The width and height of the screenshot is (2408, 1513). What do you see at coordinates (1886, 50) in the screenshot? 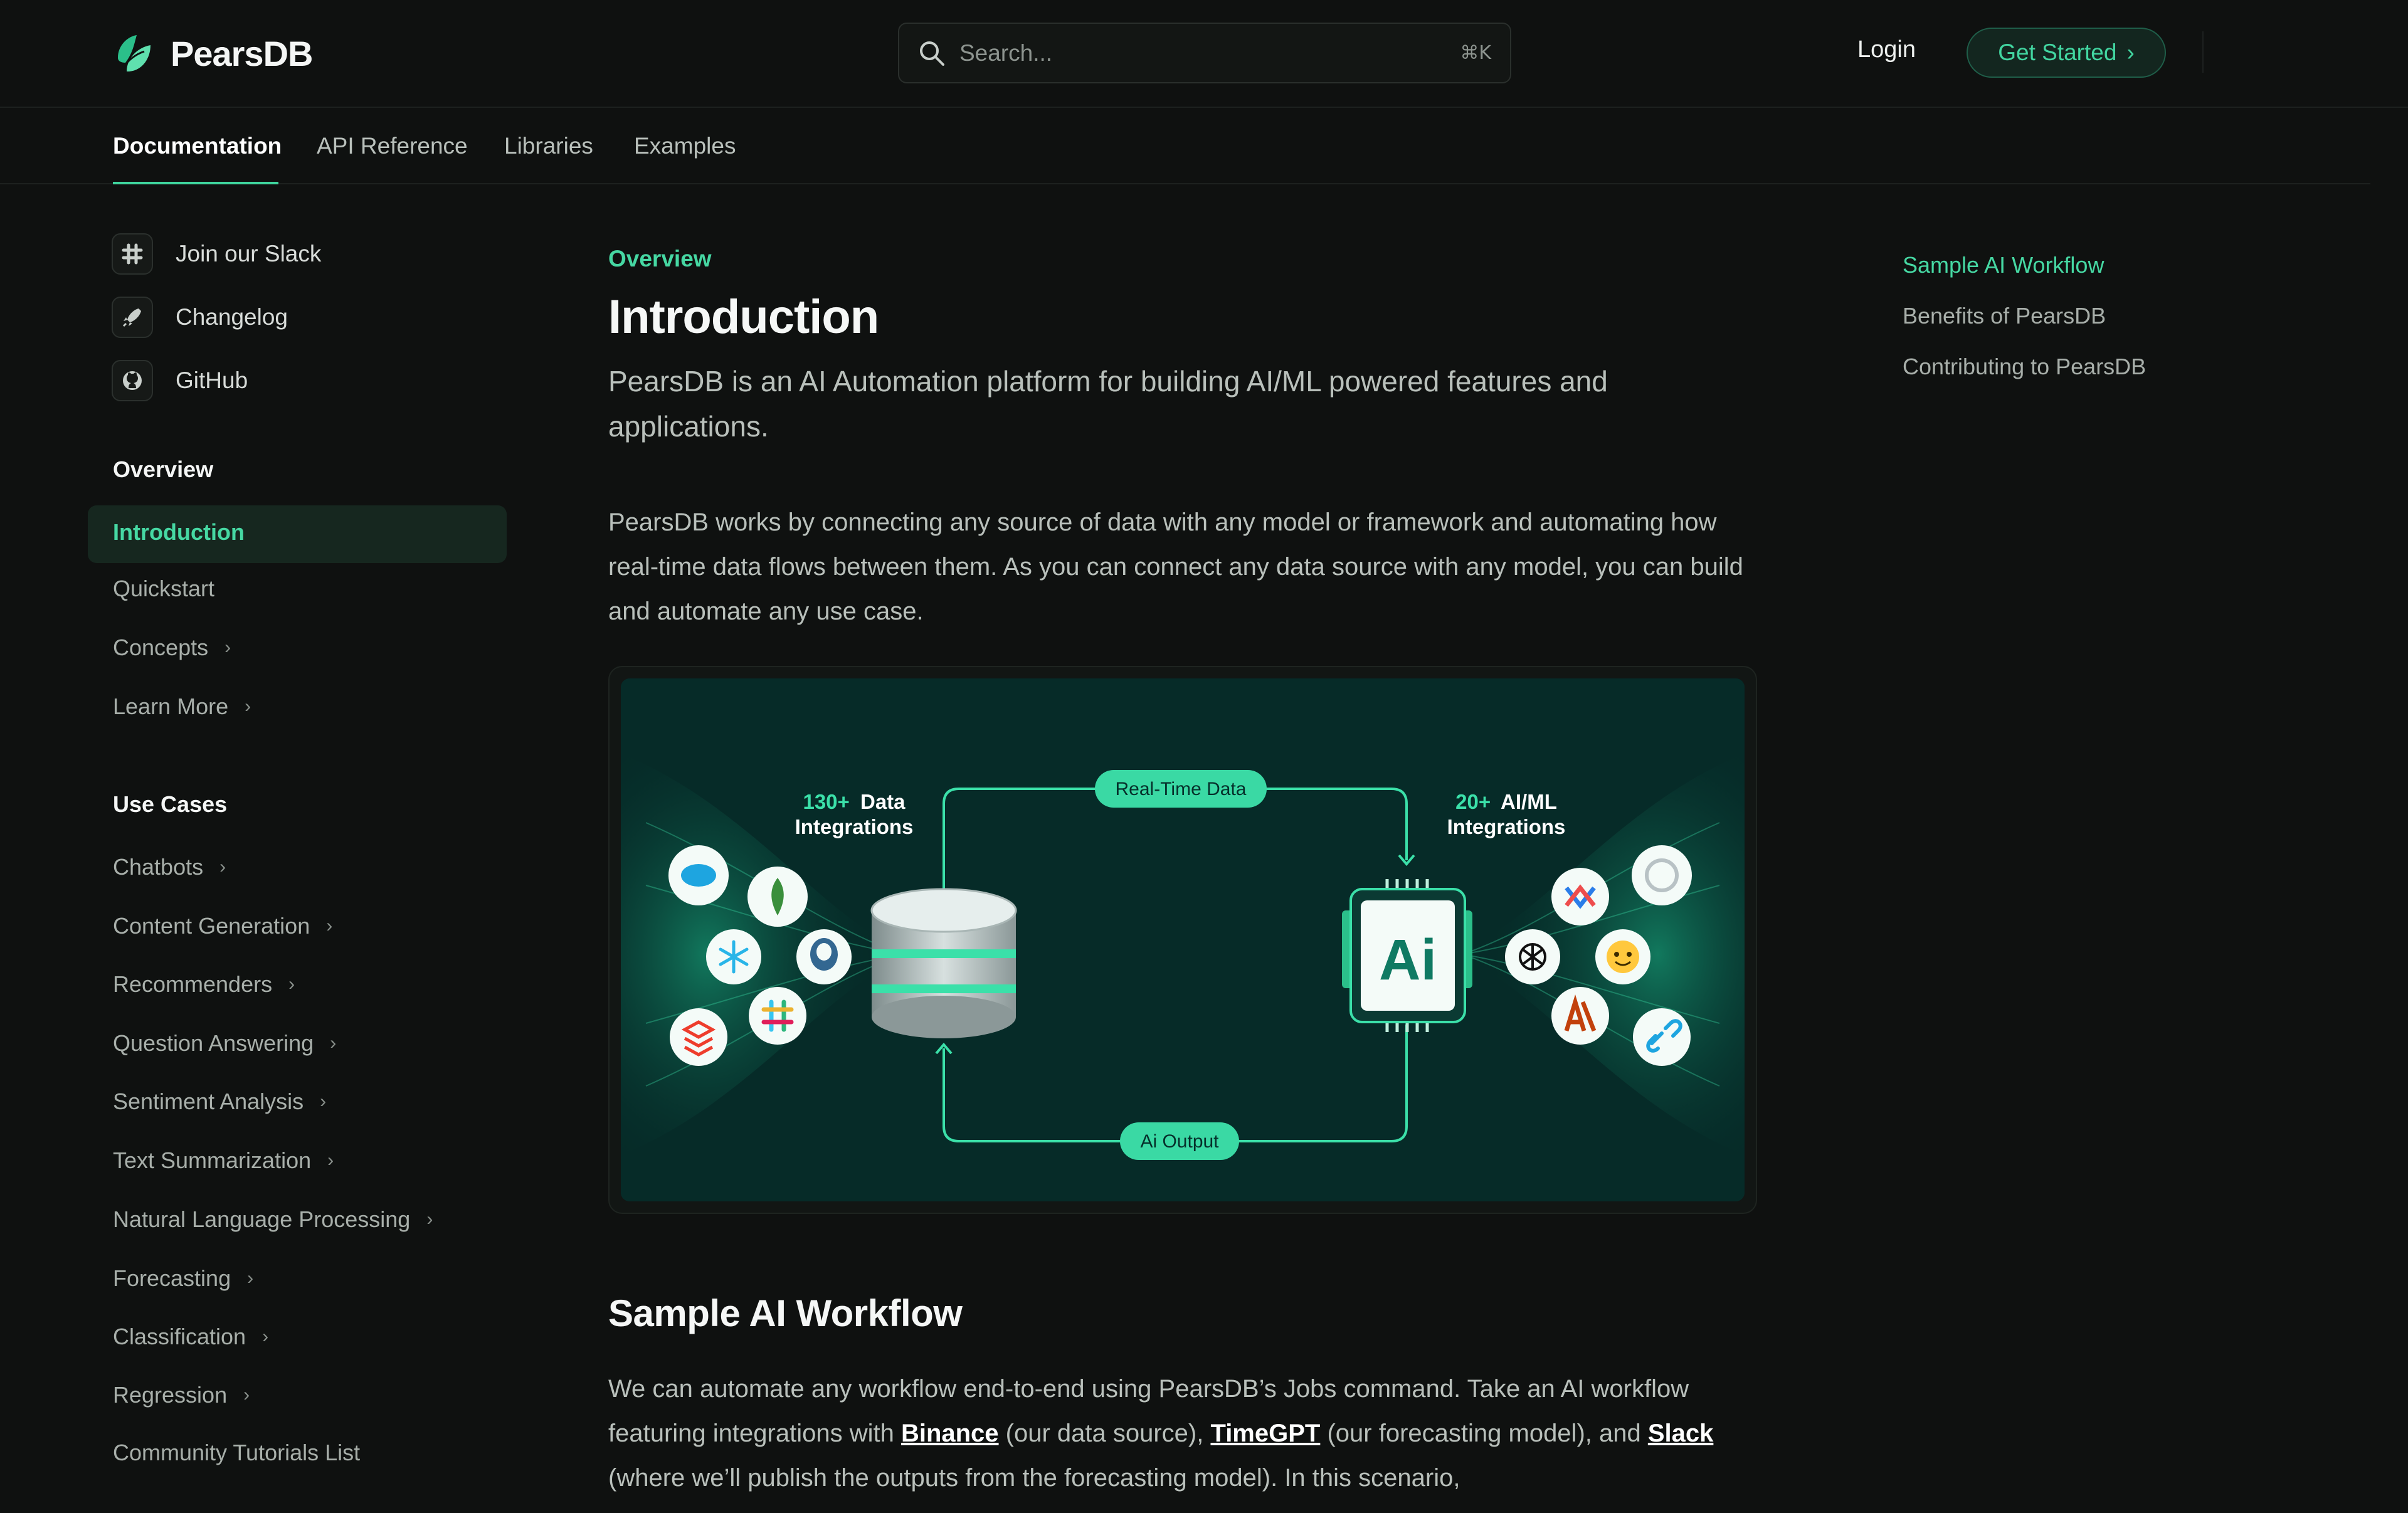
I see `login-button: Login` at bounding box center [1886, 50].